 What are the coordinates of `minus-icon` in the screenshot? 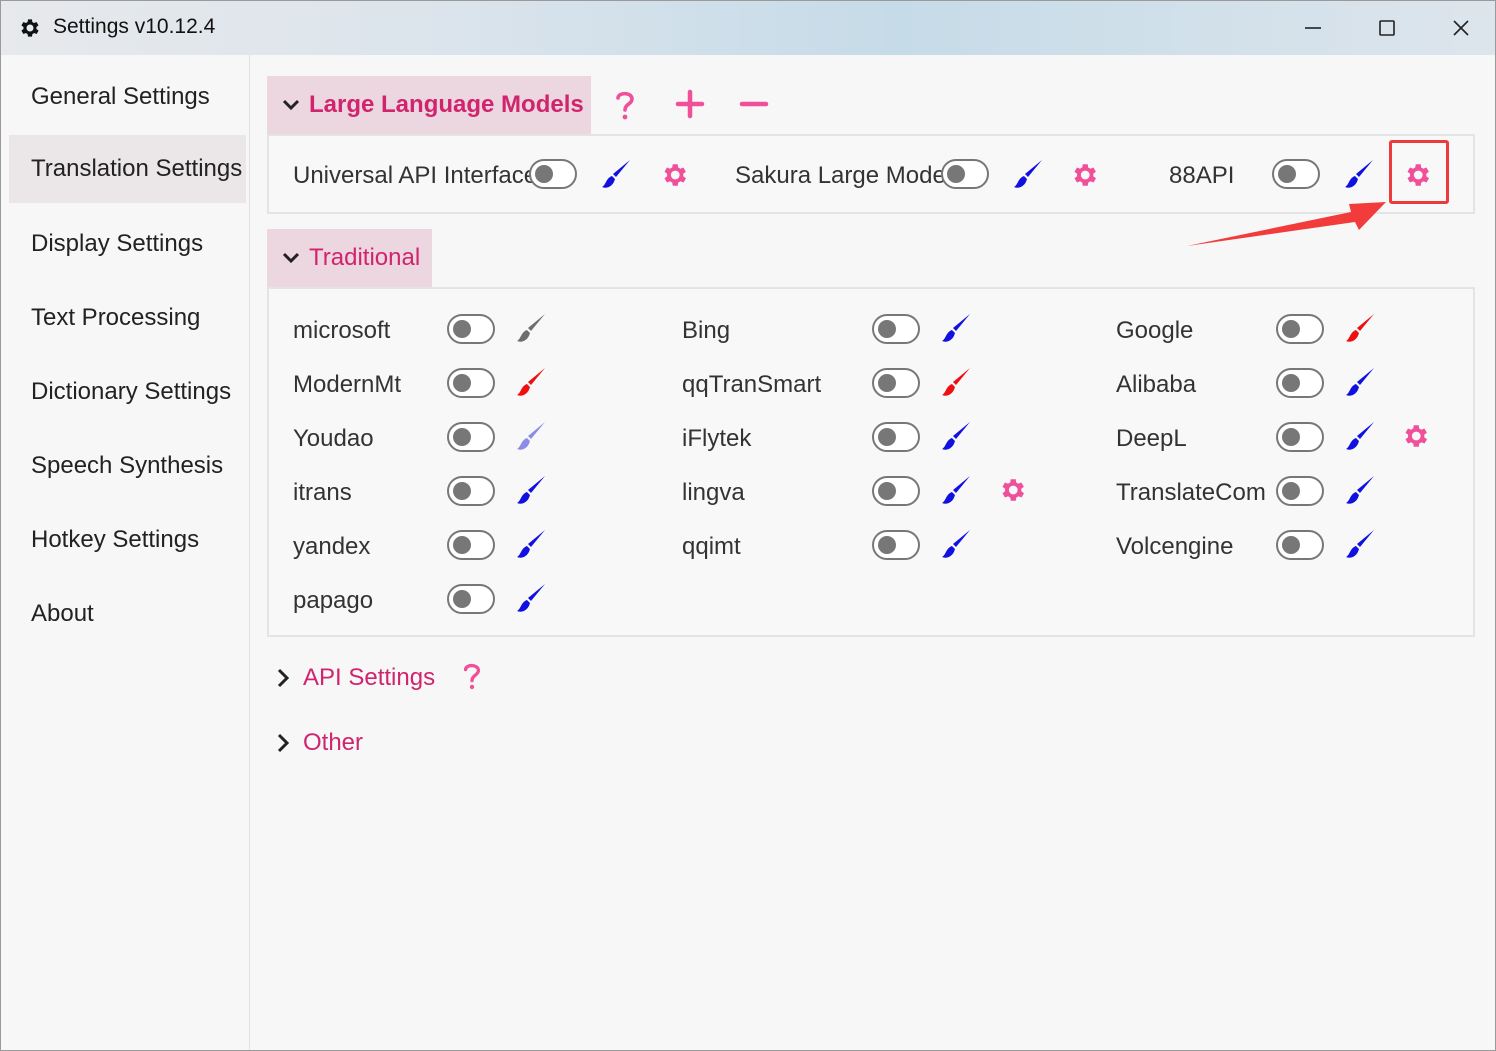 It's located at (754, 104).